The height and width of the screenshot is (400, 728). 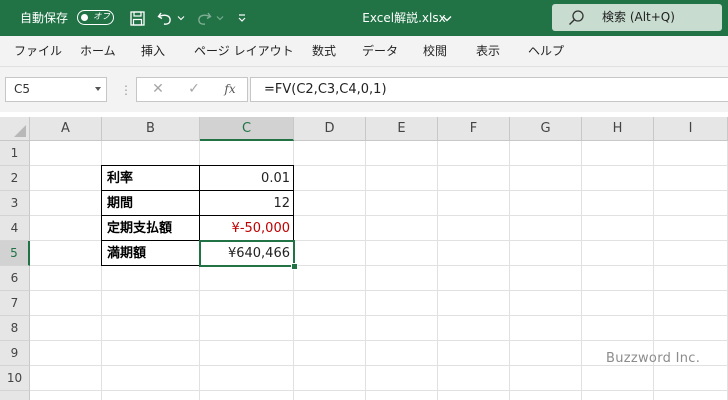 What do you see at coordinates (380, 51) in the screenshot?
I see `tab-data: データ` at bounding box center [380, 51].